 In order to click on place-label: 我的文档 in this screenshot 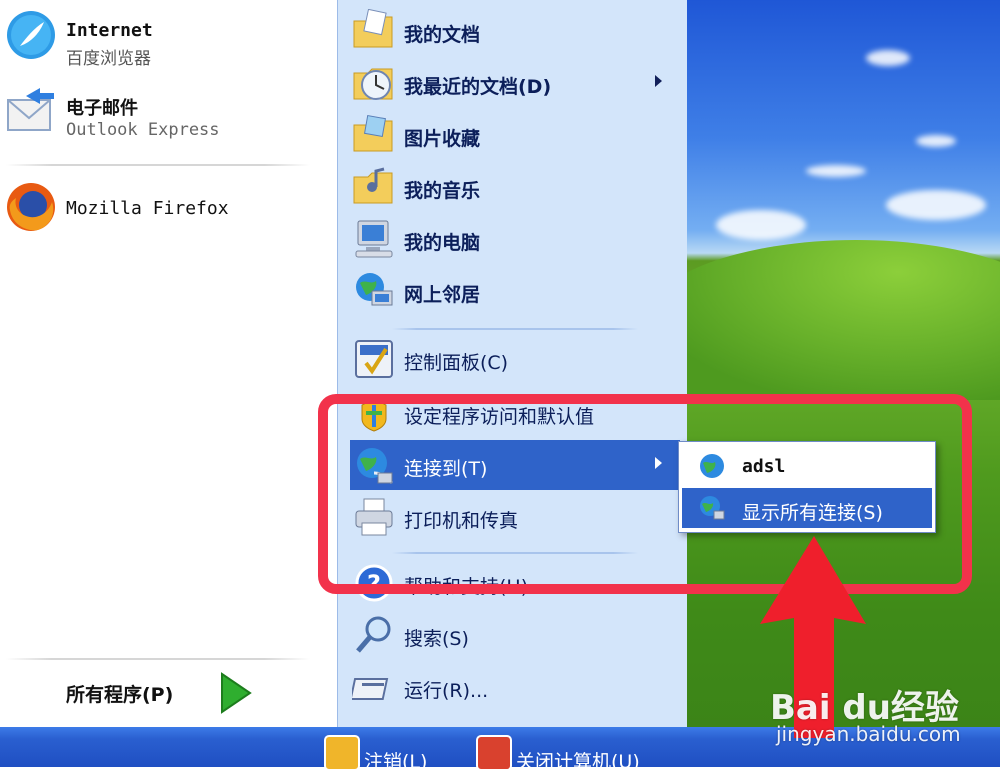, I will do `click(442, 35)`.